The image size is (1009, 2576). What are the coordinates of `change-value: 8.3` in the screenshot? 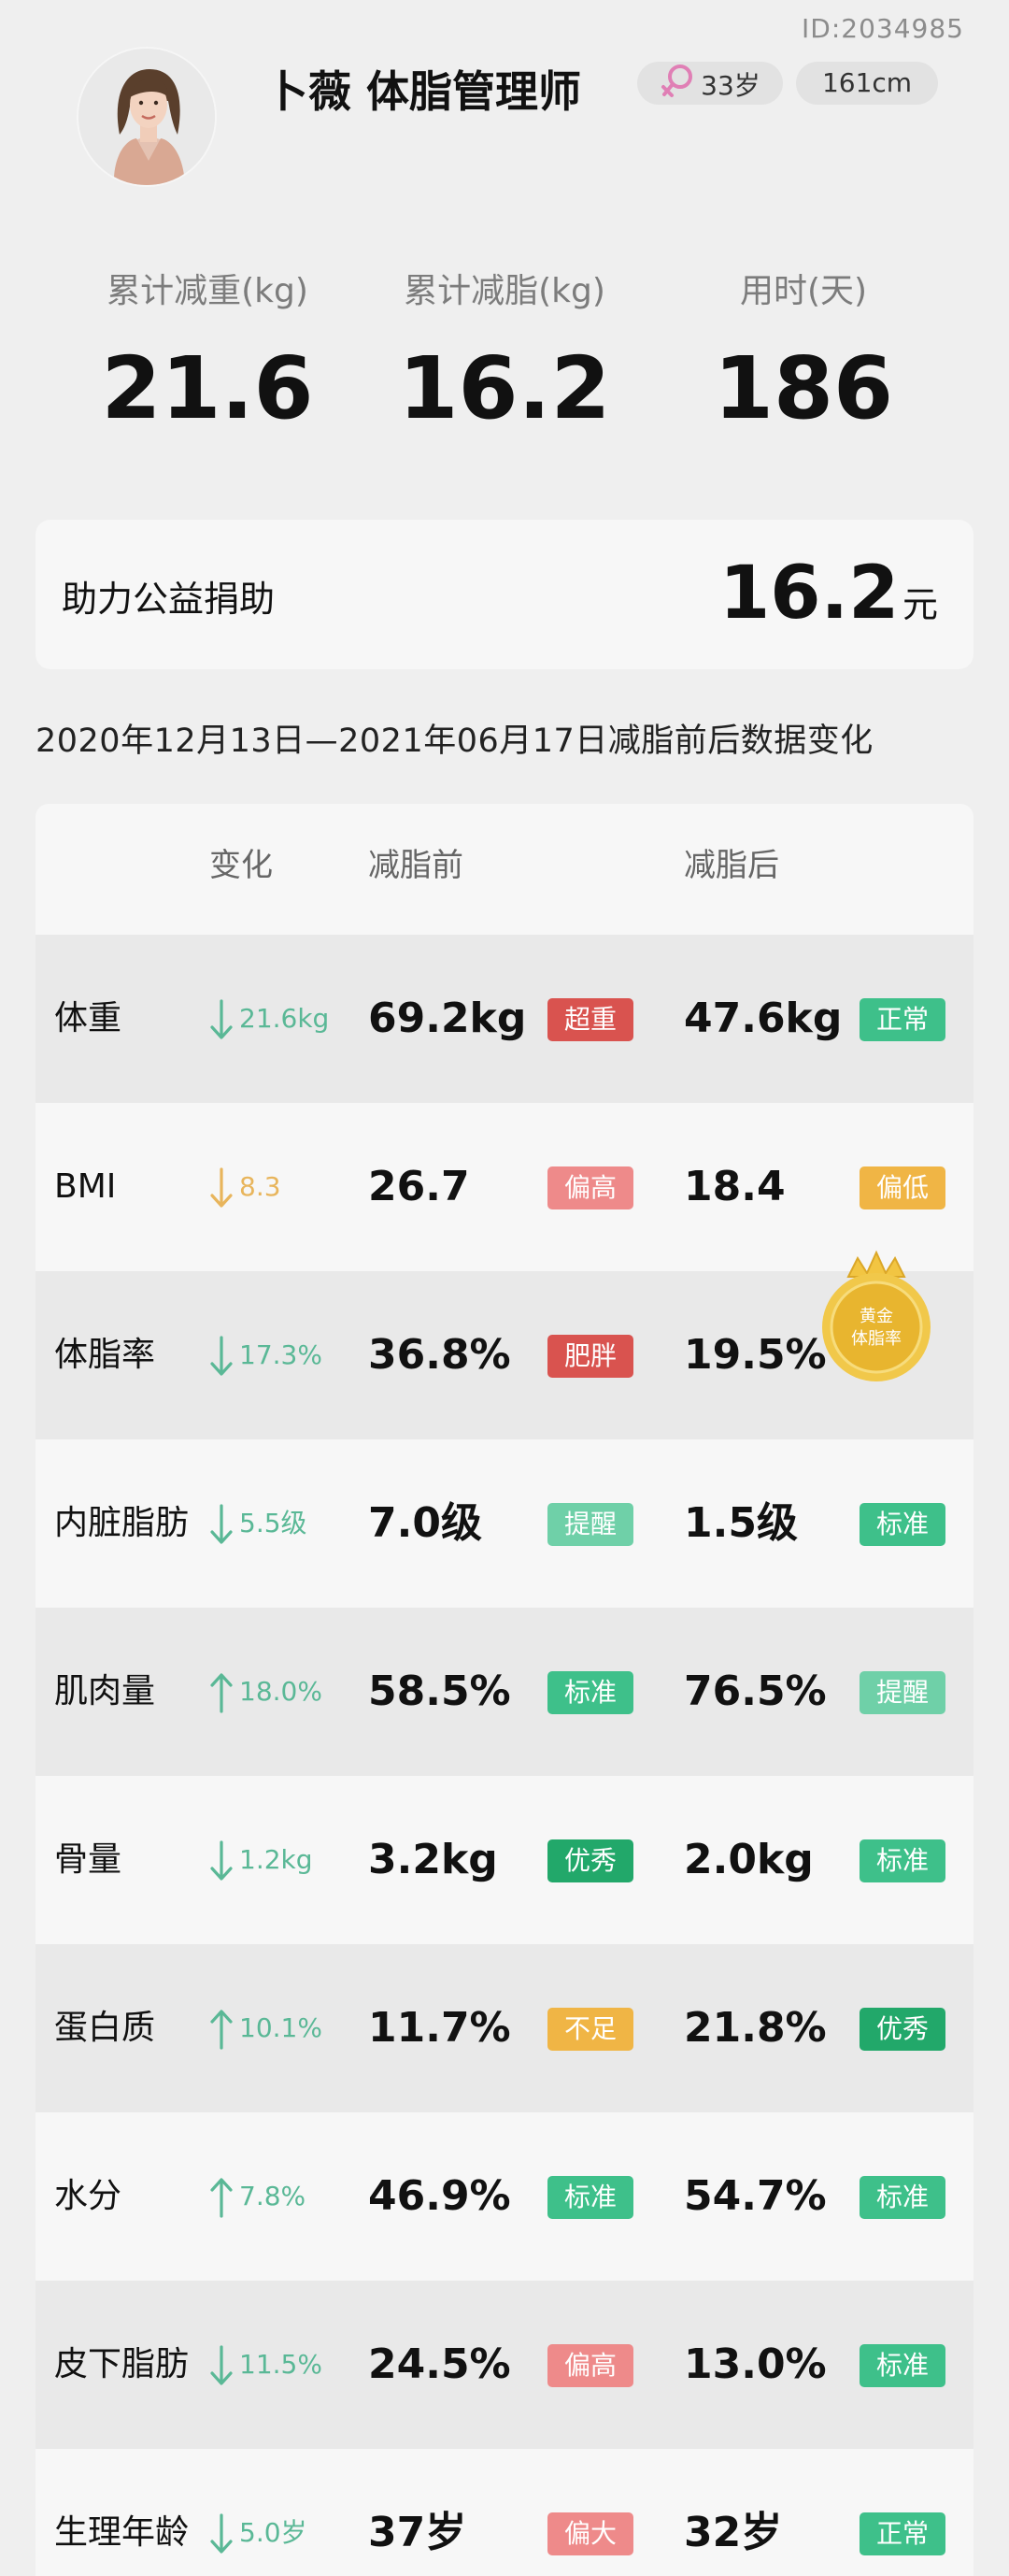 It's located at (260, 1186).